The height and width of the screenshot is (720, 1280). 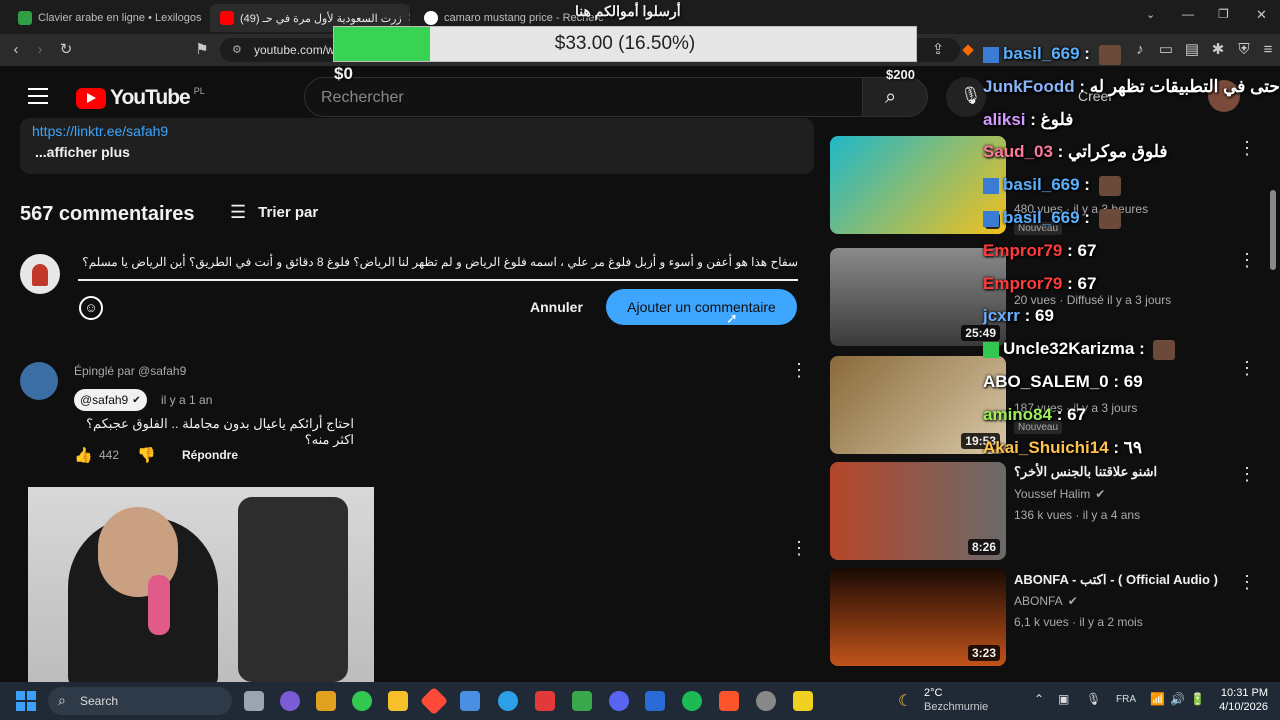 What do you see at coordinates (110, 400) in the screenshot?
I see `author-badge: @safah9 ✔` at bounding box center [110, 400].